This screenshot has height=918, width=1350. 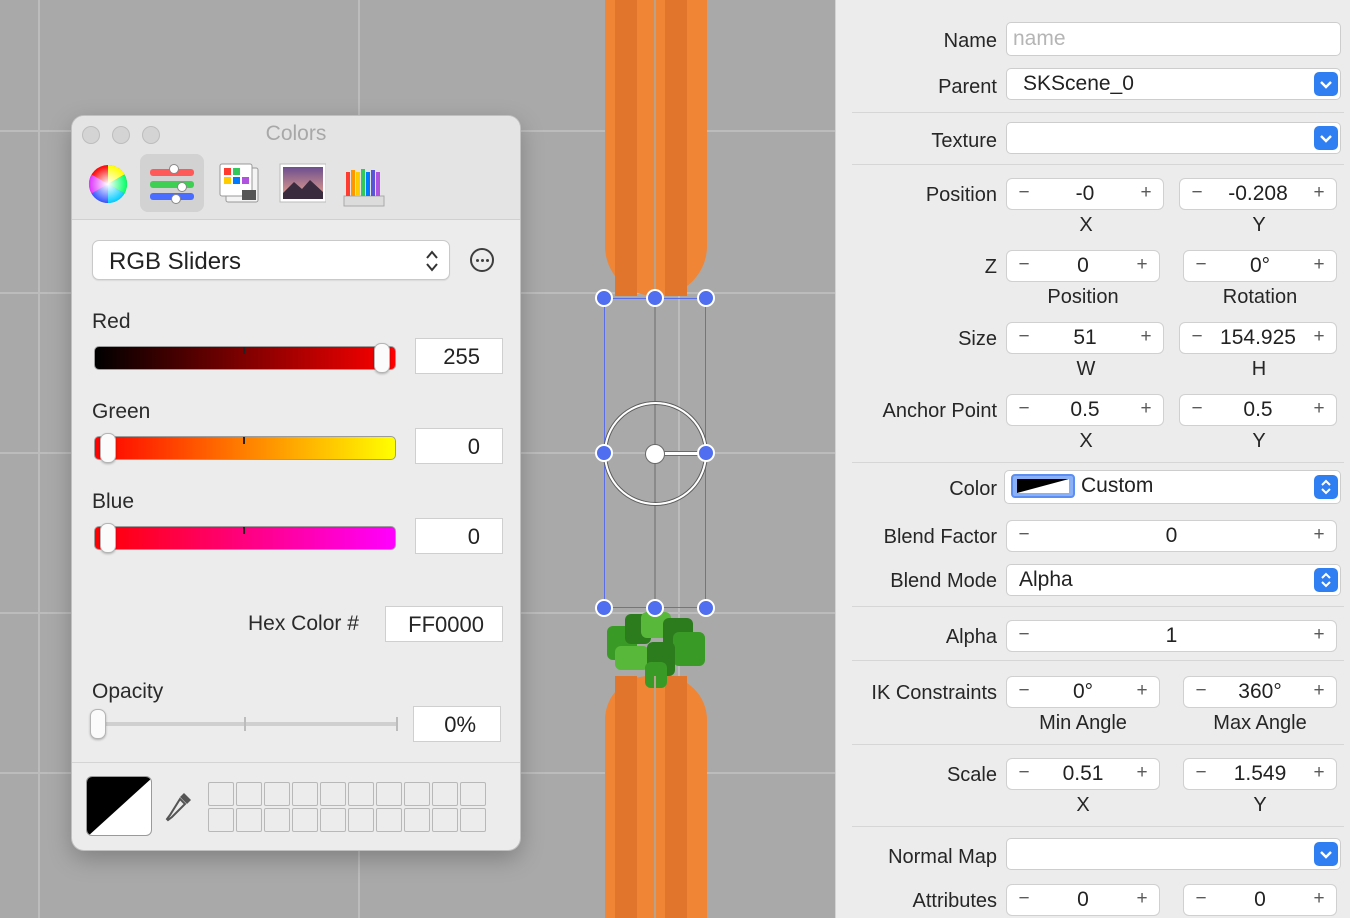 I want to click on anchor-x-stepper: − 0.5 +, so click(x=1085, y=410).